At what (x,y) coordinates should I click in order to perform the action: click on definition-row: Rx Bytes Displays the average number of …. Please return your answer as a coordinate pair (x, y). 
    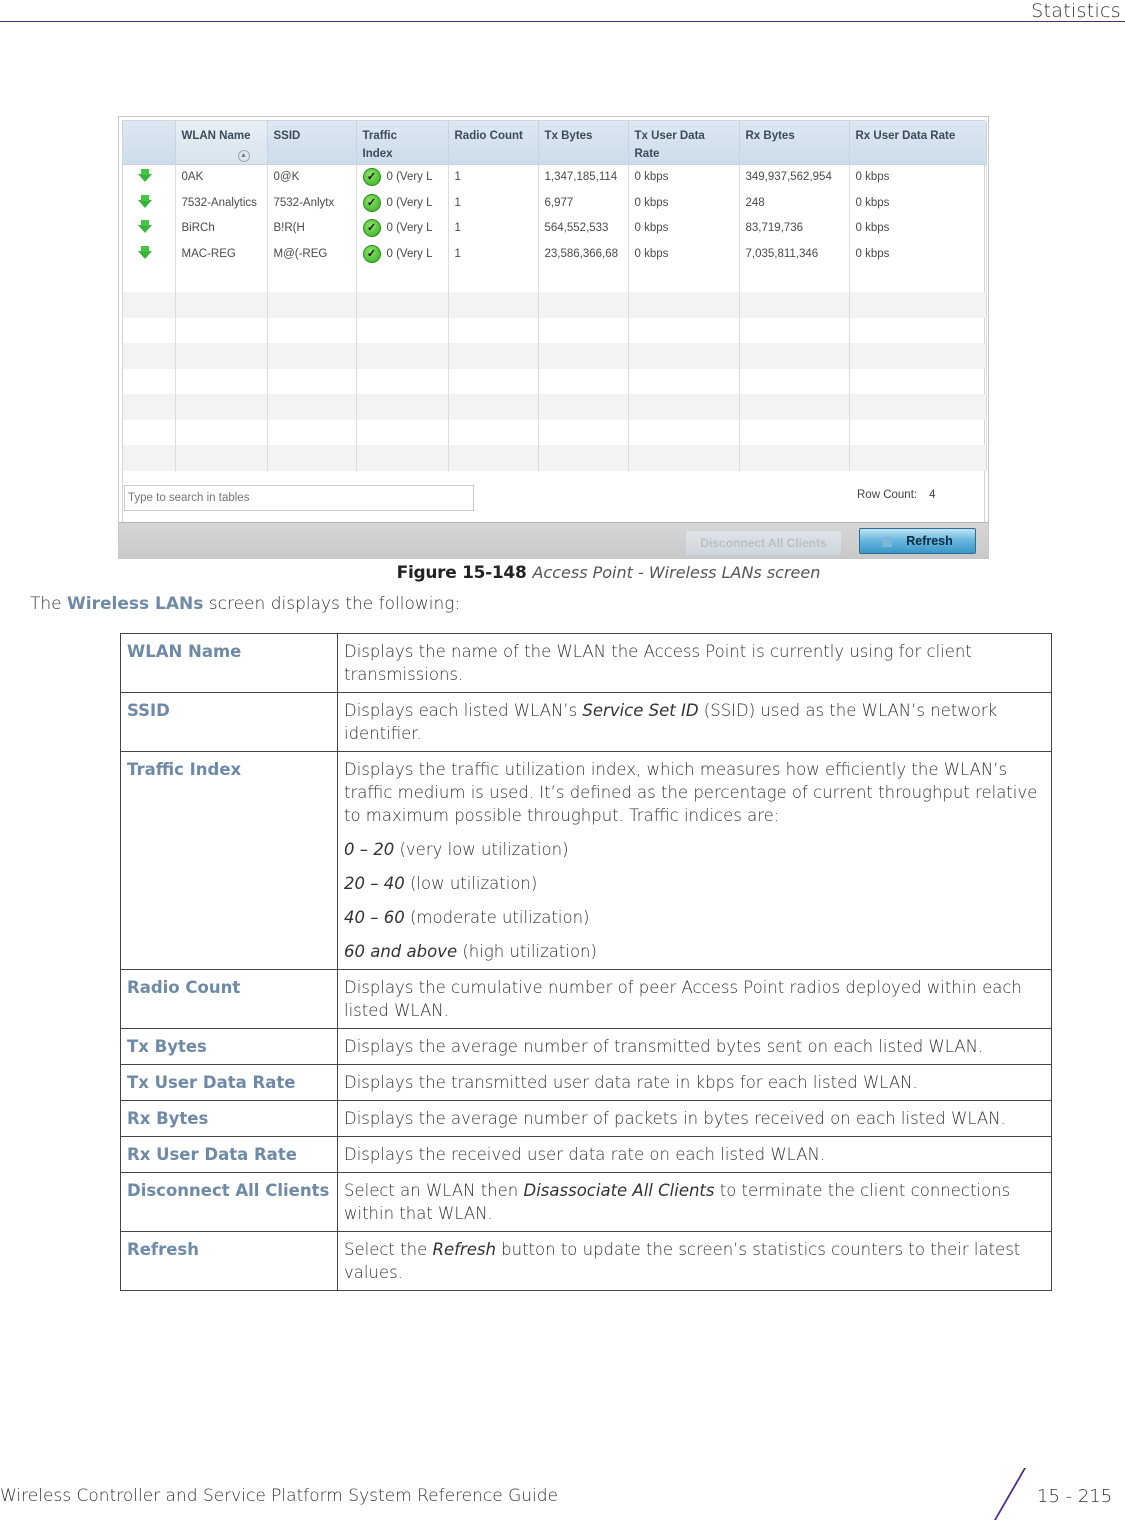
    Looking at the image, I should click on (586, 1118).